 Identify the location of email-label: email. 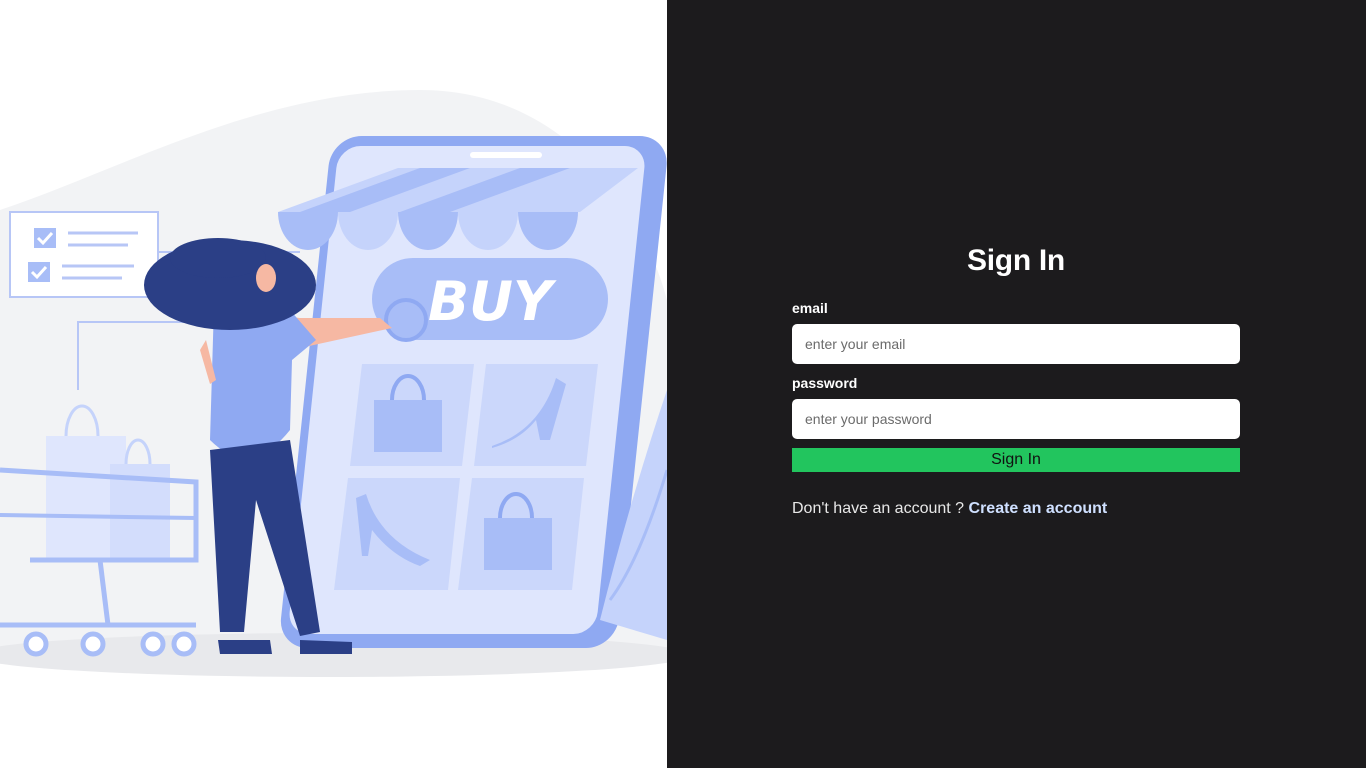
(810, 308).